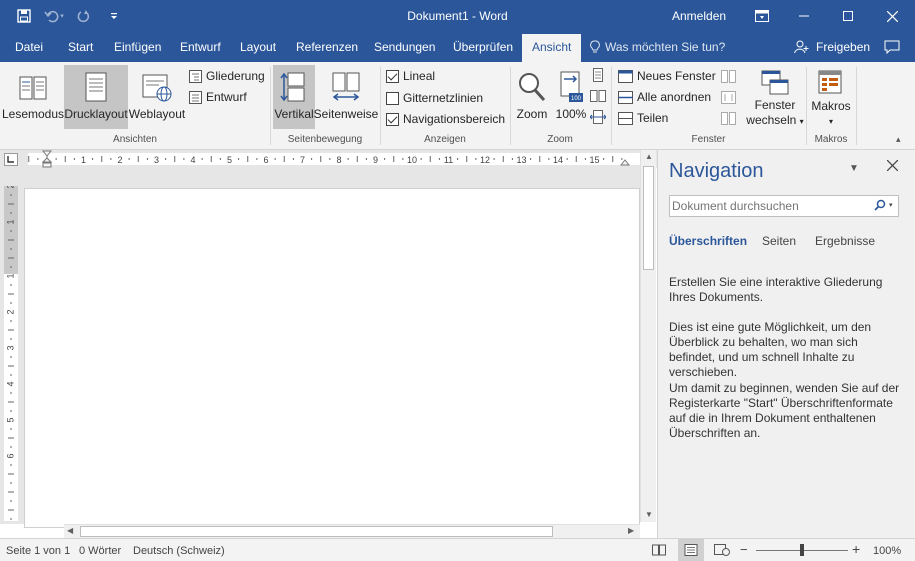 The width and height of the screenshot is (915, 561). I want to click on ruler-label: 14, so click(558, 160).